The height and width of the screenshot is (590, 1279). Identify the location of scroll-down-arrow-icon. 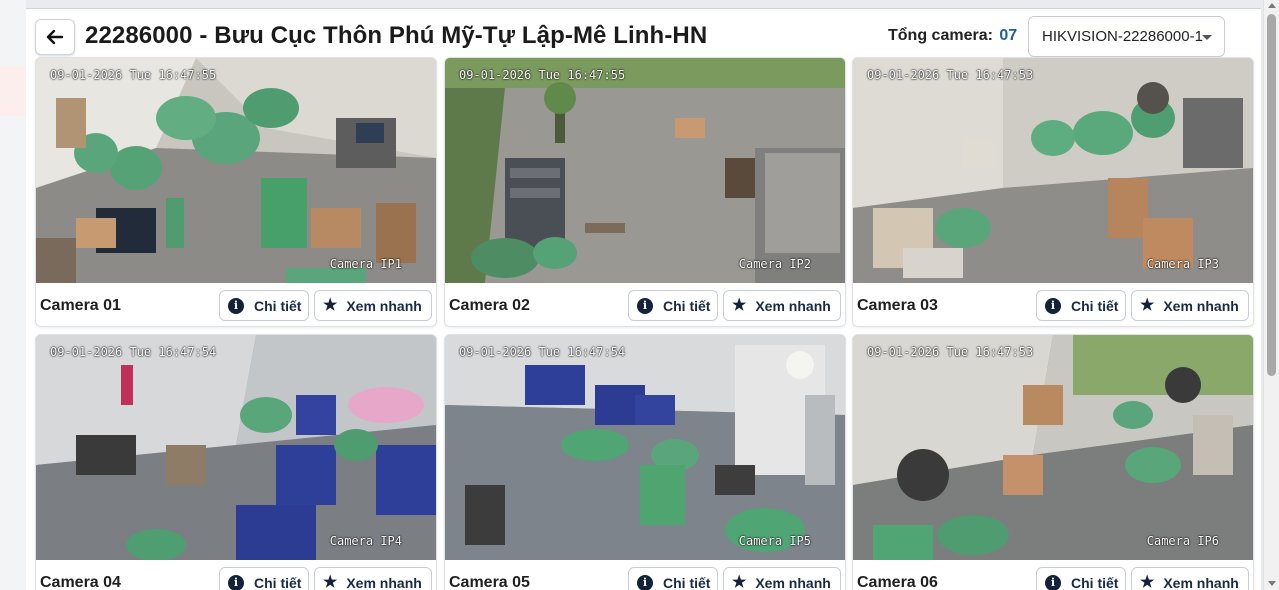
(1272, 583).